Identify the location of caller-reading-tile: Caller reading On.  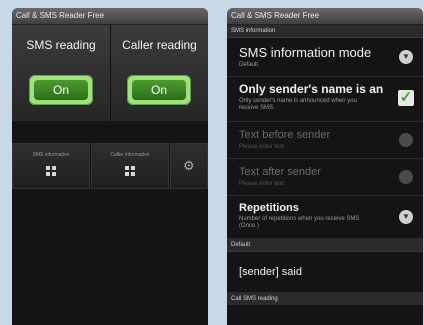
(159, 73).